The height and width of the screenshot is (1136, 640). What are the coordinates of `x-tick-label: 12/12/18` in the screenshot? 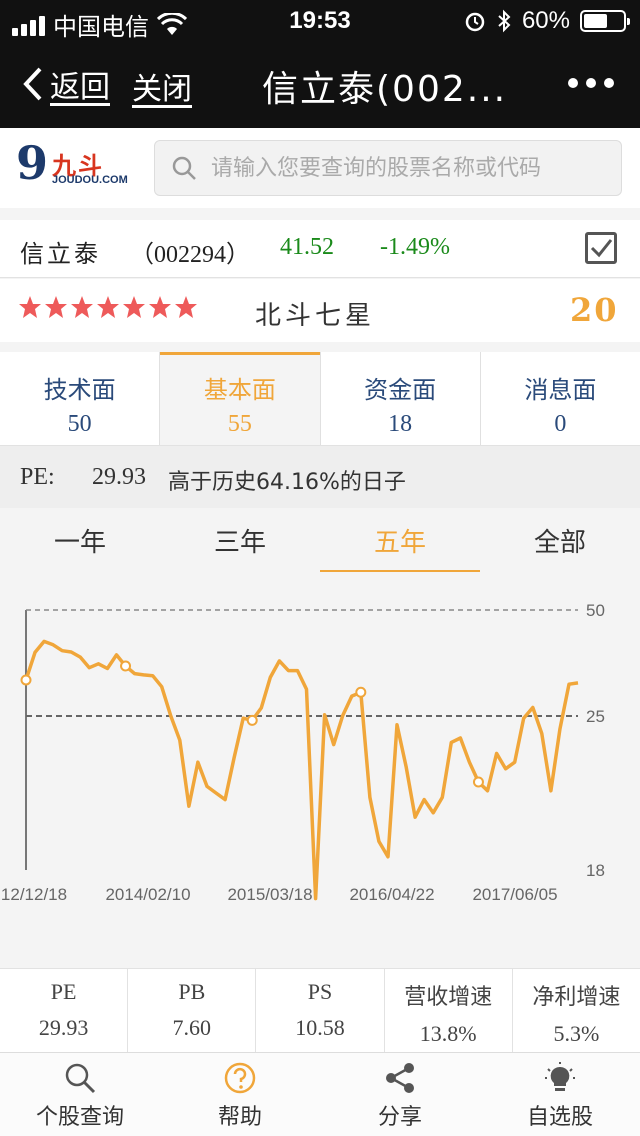 It's located at (34, 894).